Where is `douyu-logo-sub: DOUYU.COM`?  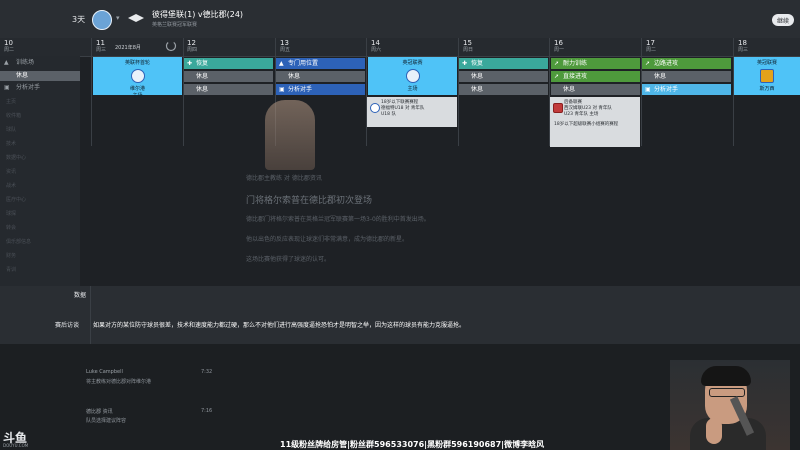
douyu-logo-sub: DOUYU.COM is located at coordinates (16, 445).